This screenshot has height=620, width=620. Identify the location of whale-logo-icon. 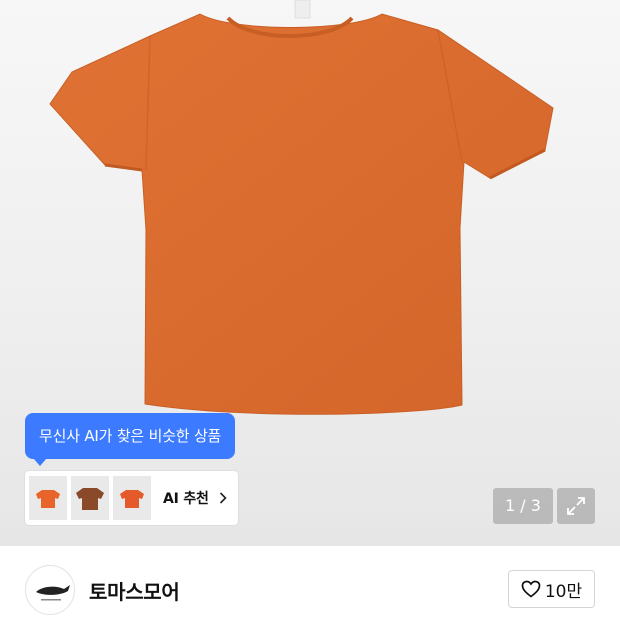
(53, 593).